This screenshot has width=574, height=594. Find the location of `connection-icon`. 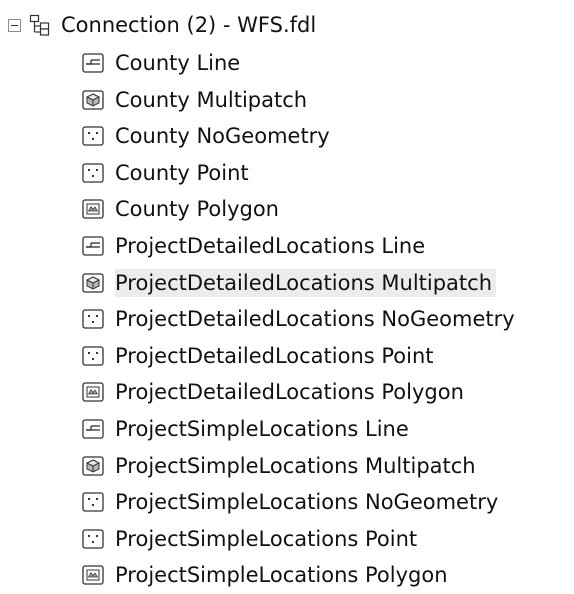

connection-icon is located at coordinates (39, 25).